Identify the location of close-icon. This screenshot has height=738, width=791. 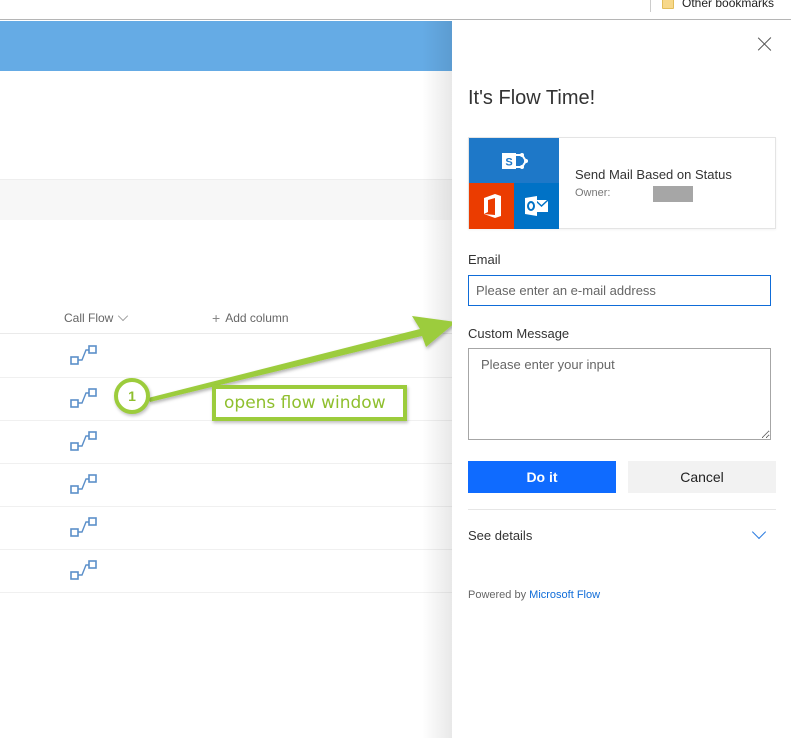
(765, 44).